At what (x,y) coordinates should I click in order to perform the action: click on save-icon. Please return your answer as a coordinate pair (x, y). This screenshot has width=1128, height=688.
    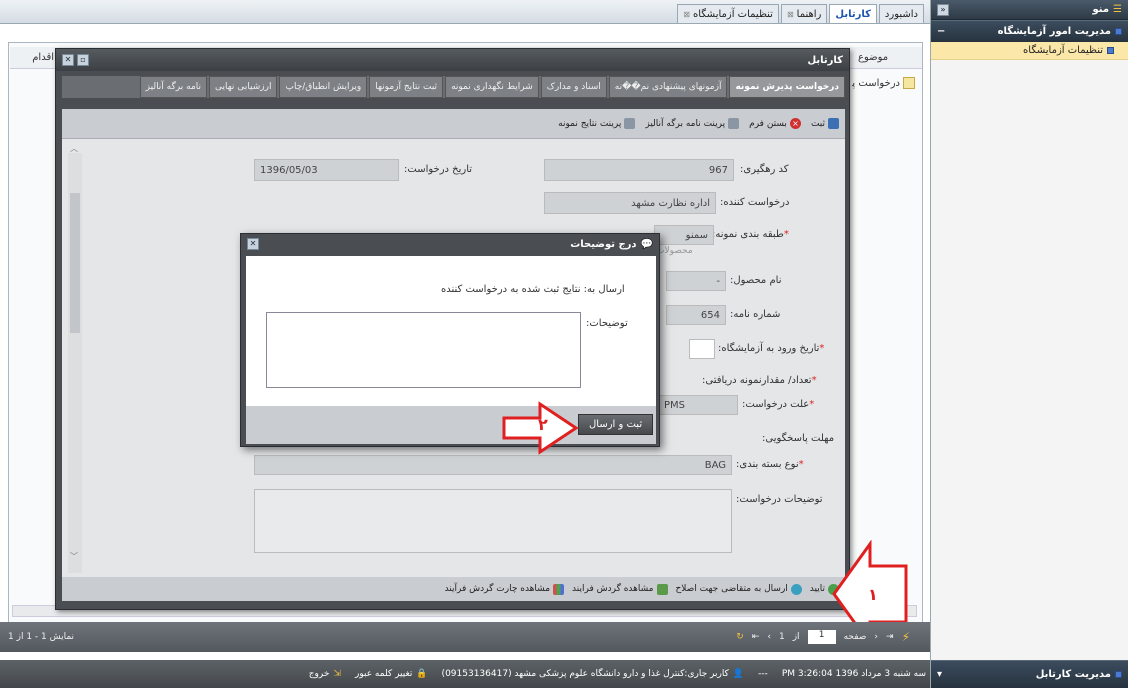
    Looking at the image, I should click on (833, 123).